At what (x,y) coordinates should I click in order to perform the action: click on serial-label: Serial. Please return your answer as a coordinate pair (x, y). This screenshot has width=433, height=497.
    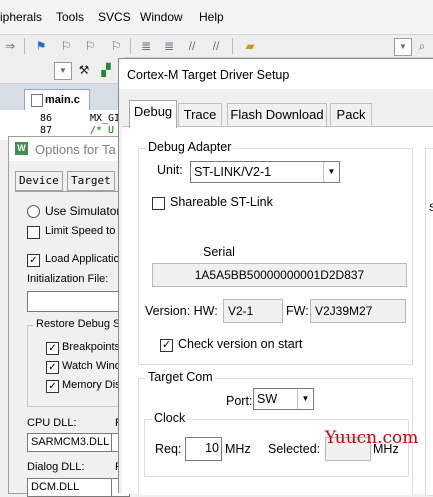
    Looking at the image, I should click on (219, 252).